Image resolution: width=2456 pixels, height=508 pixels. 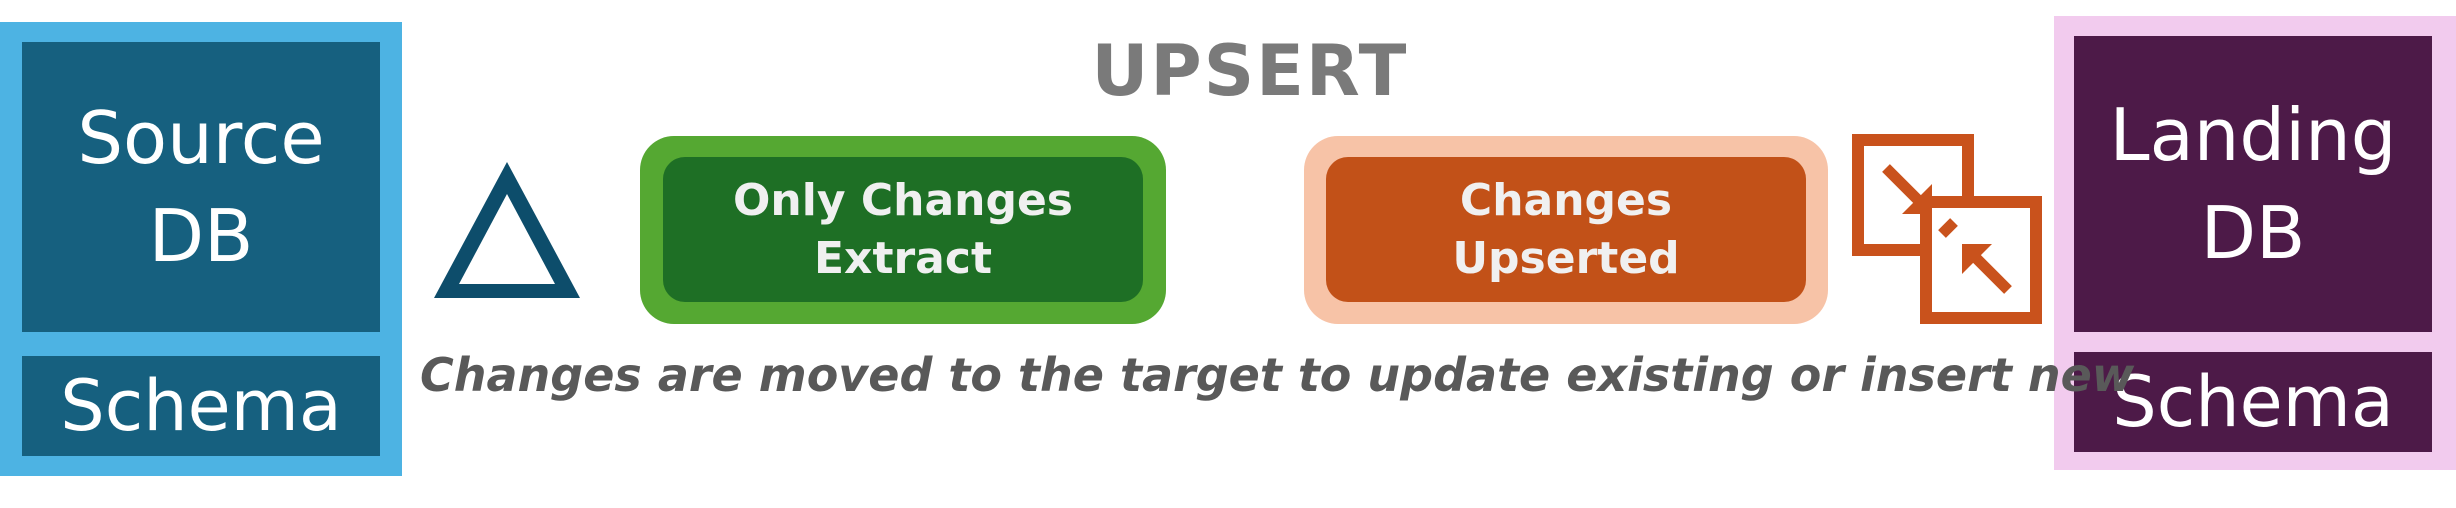 I want to click on upsert-label: Changes Upserted, so click(x=1566, y=229).